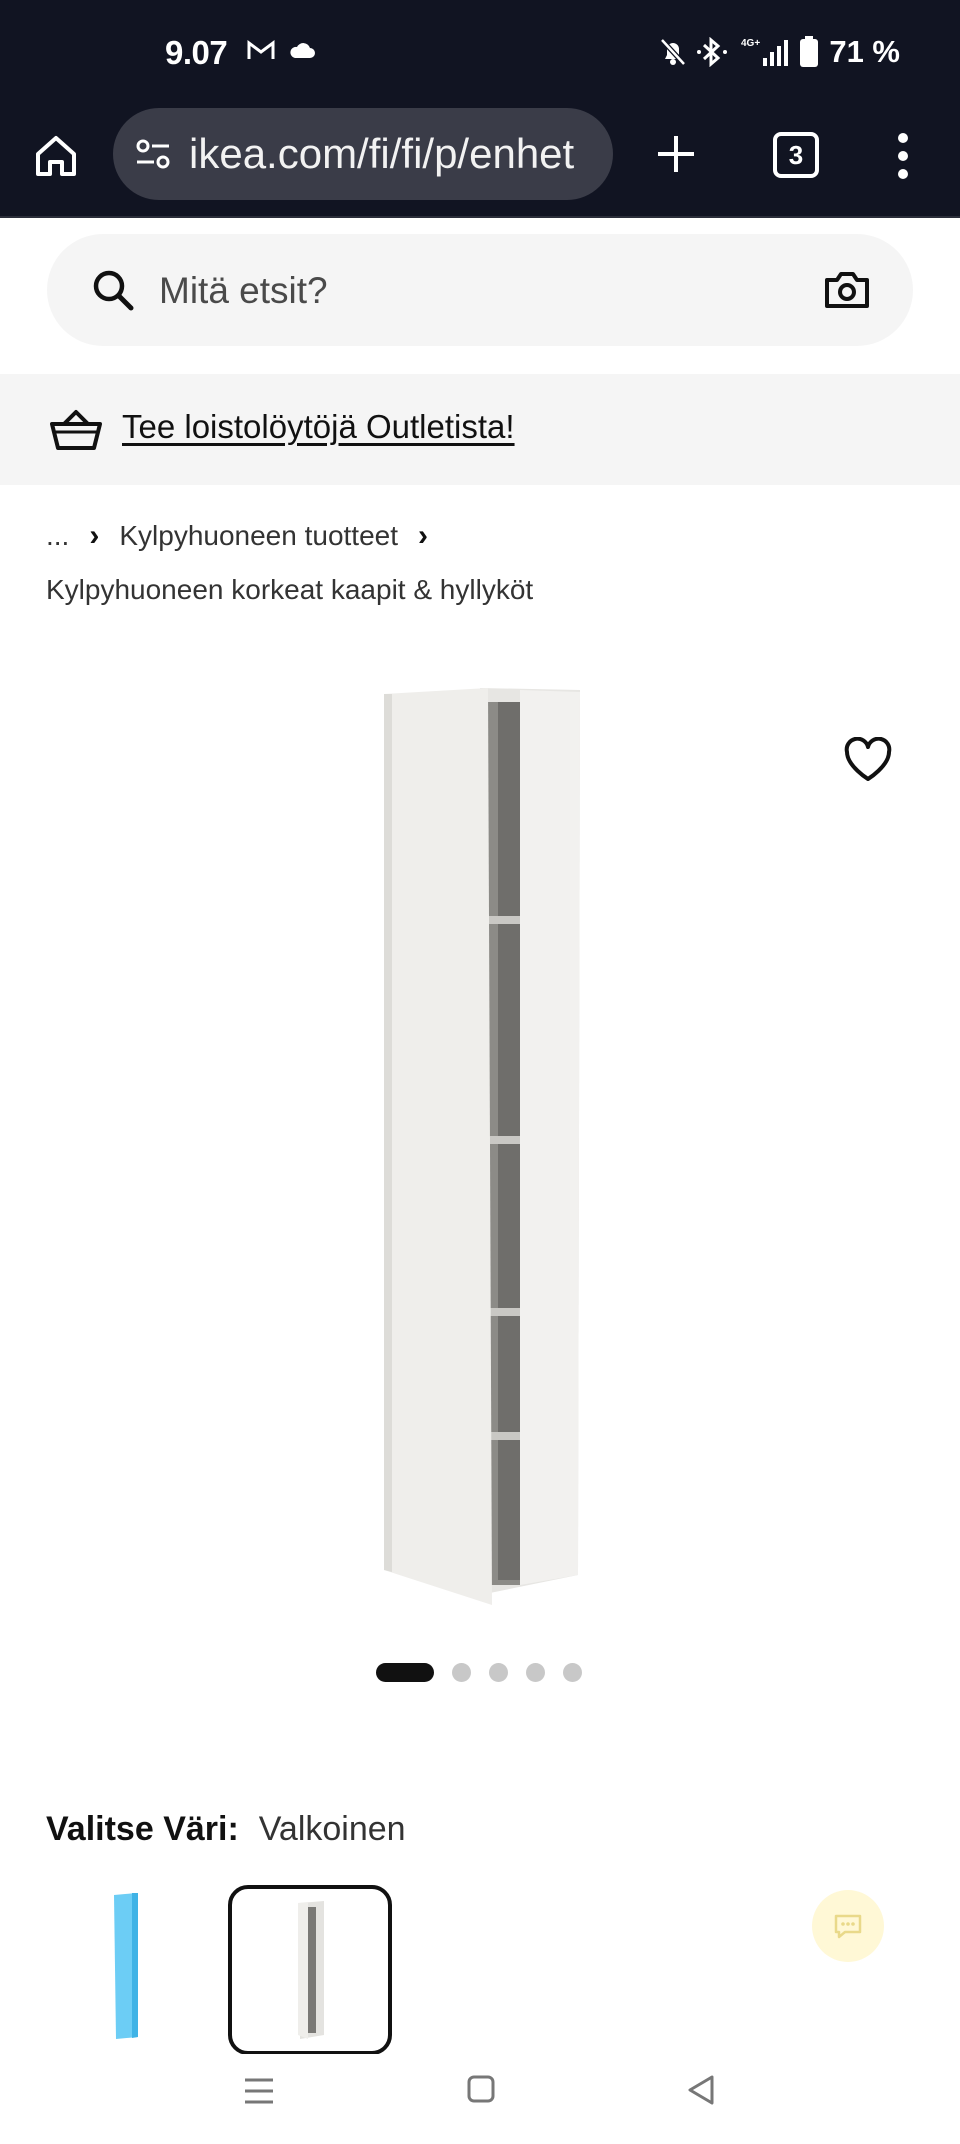  What do you see at coordinates (381, 154) in the screenshot?
I see `url-text: ikea.com/fi/fi/p/enhet` at bounding box center [381, 154].